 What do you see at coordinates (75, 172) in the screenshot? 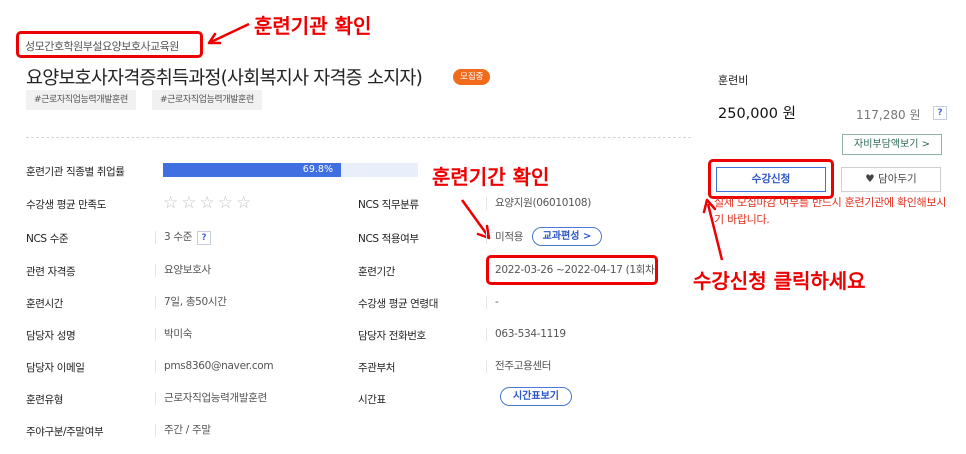
I see `employment-rate-label: 훈련기관 직종별 취업률` at bounding box center [75, 172].